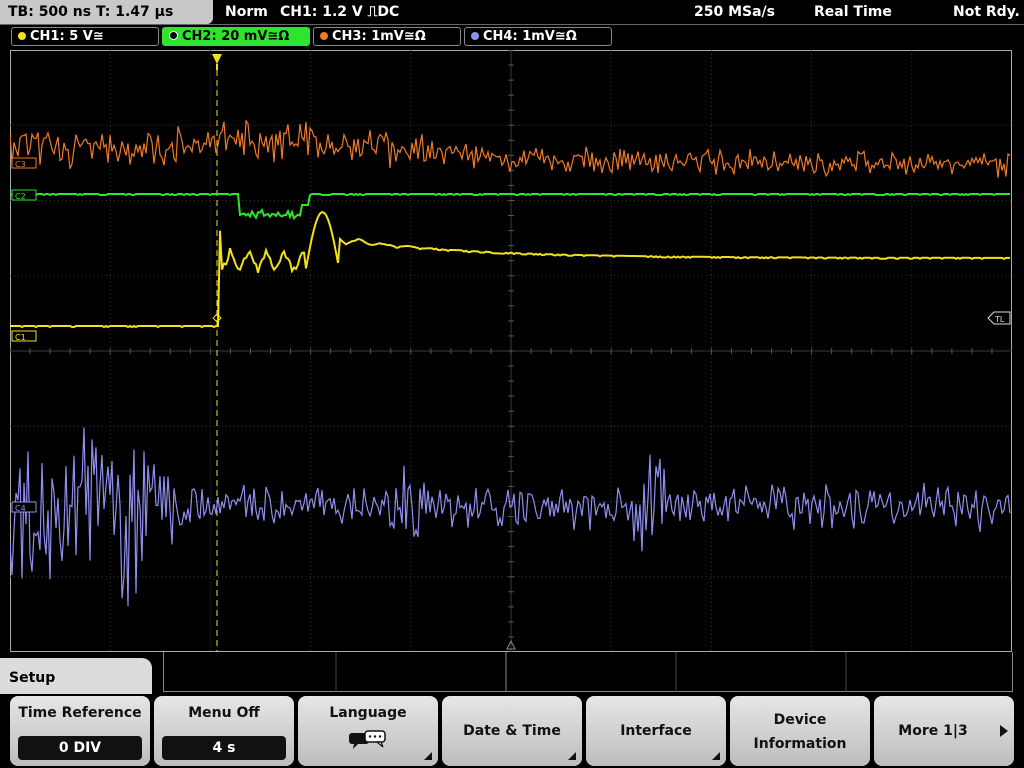  What do you see at coordinates (224, 713) in the screenshot?
I see `menu-off-label: Menu Off` at bounding box center [224, 713].